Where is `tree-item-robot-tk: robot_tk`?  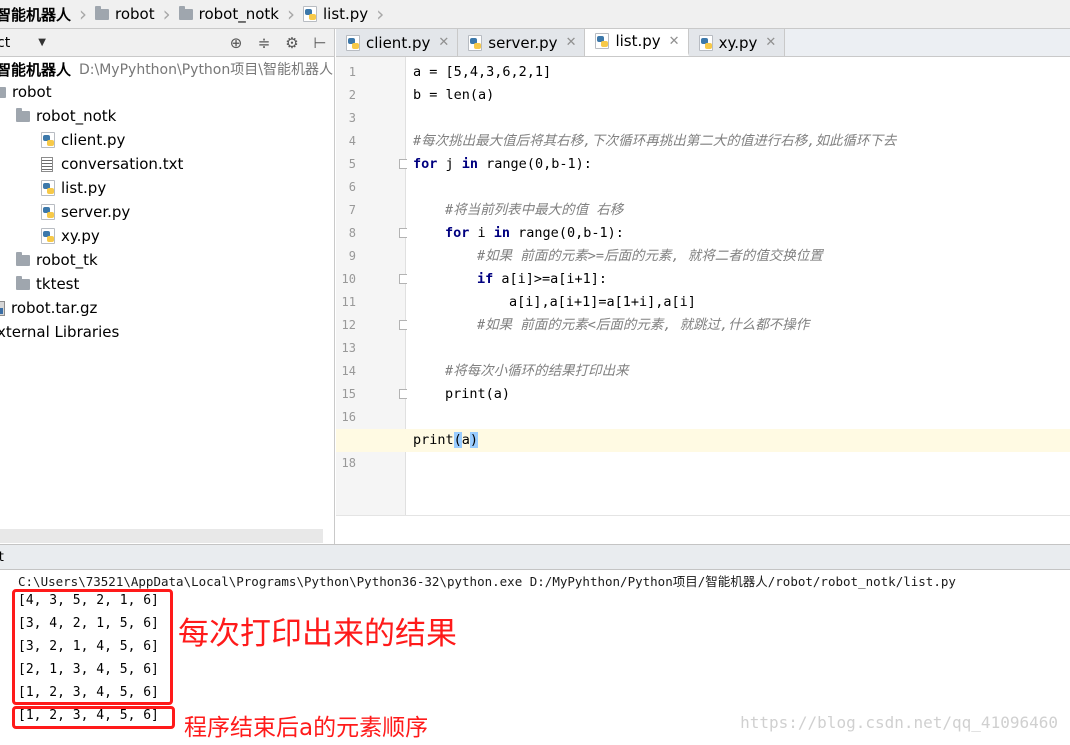 tree-item-robot-tk: robot_tk is located at coordinates (57, 260).